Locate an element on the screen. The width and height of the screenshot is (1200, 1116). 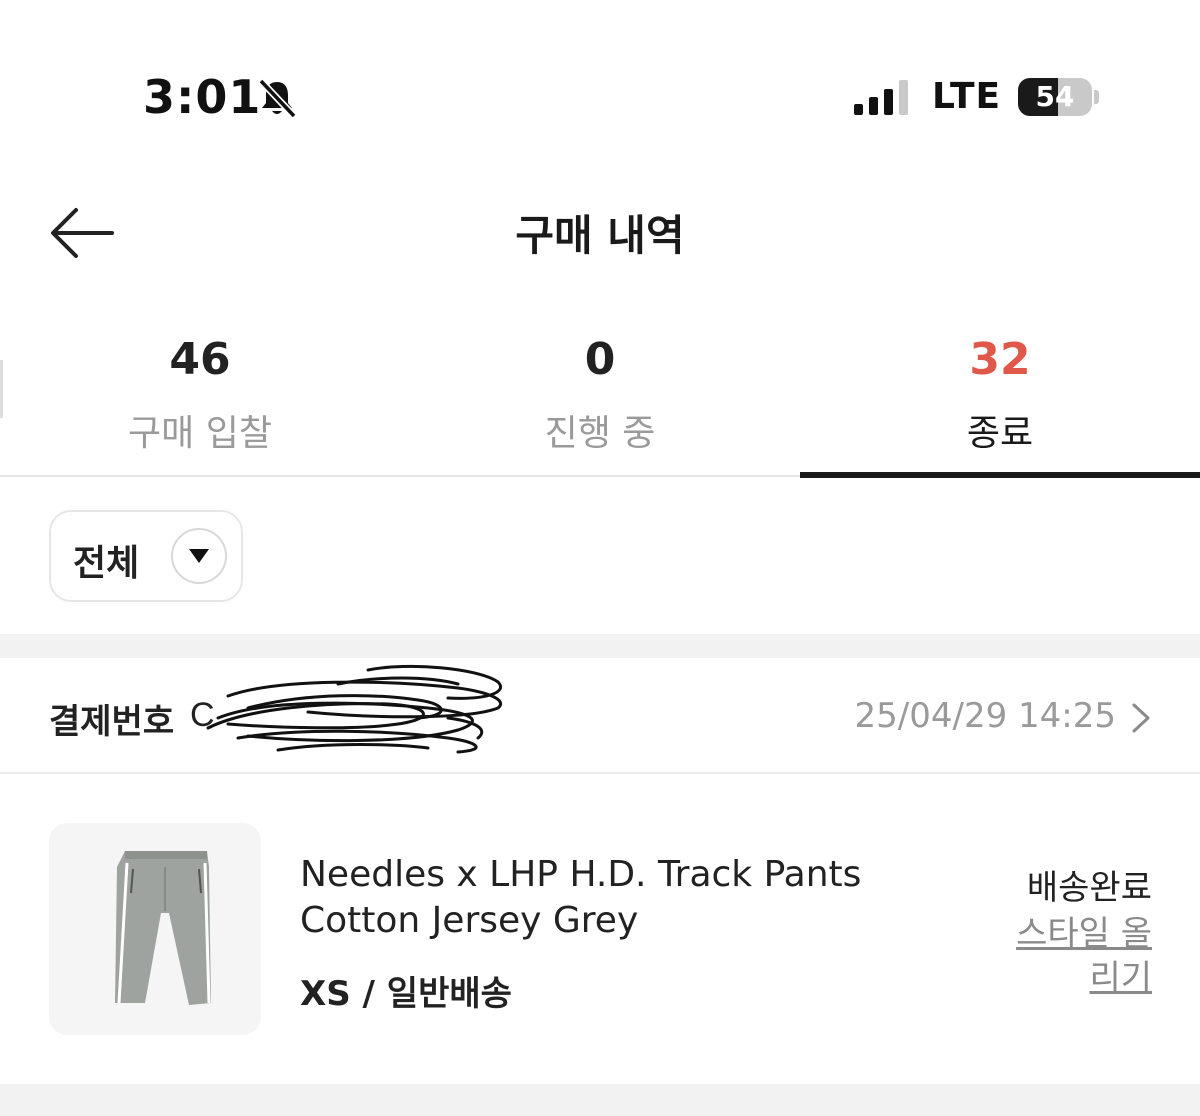
battery-icon: 54 is located at coordinates (1055, 97).